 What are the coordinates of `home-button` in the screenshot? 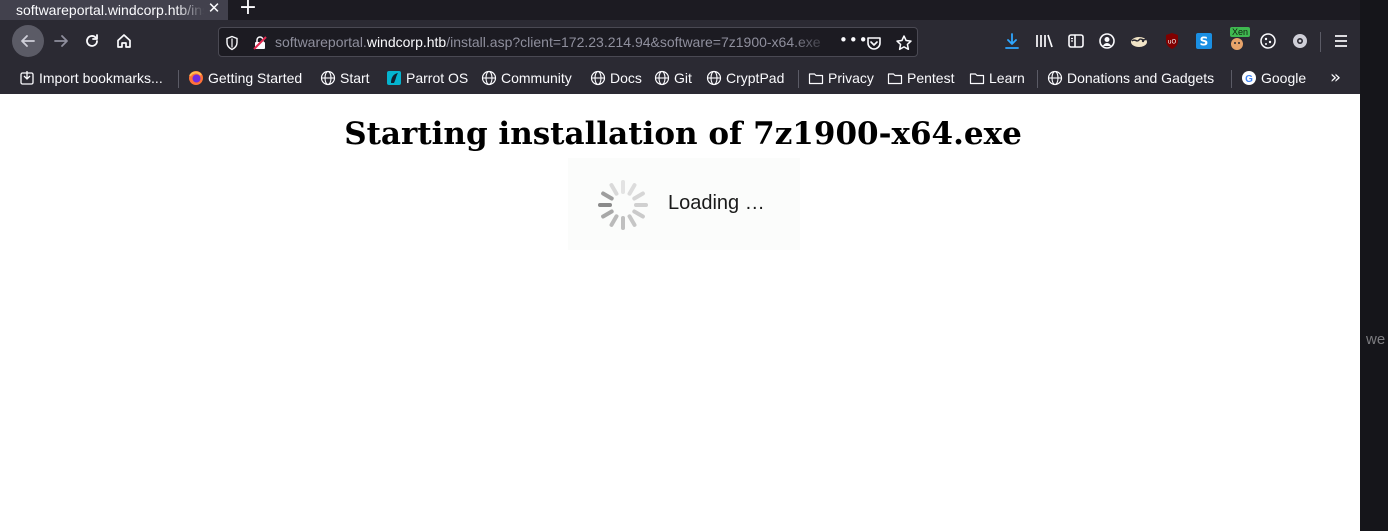 It's located at (124, 41).